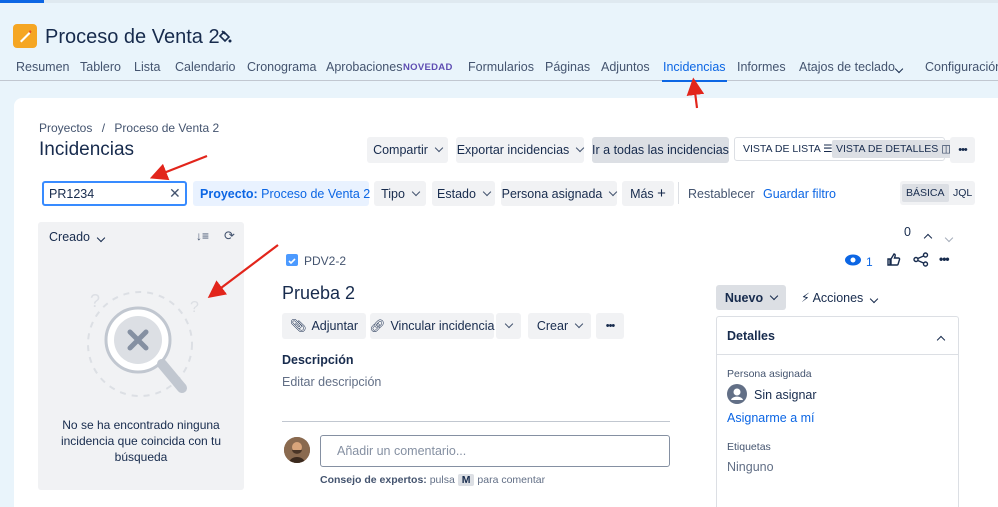  Describe the element at coordinates (961, 70) in the screenshot. I see `tab-configuracion: Configuración d` at that location.